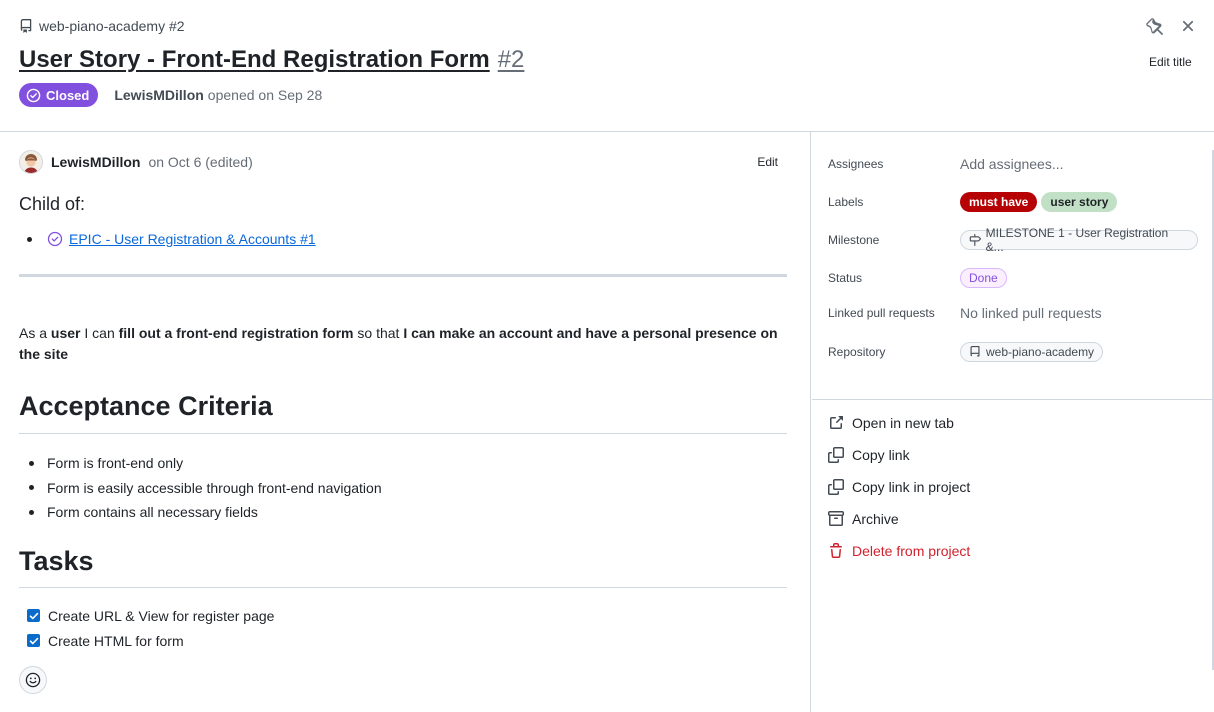 The height and width of the screenshot is (712, 1214). Describe the element at coordinates (875, 519) in the screenshot. I see `archive-label: Archive` at that location.